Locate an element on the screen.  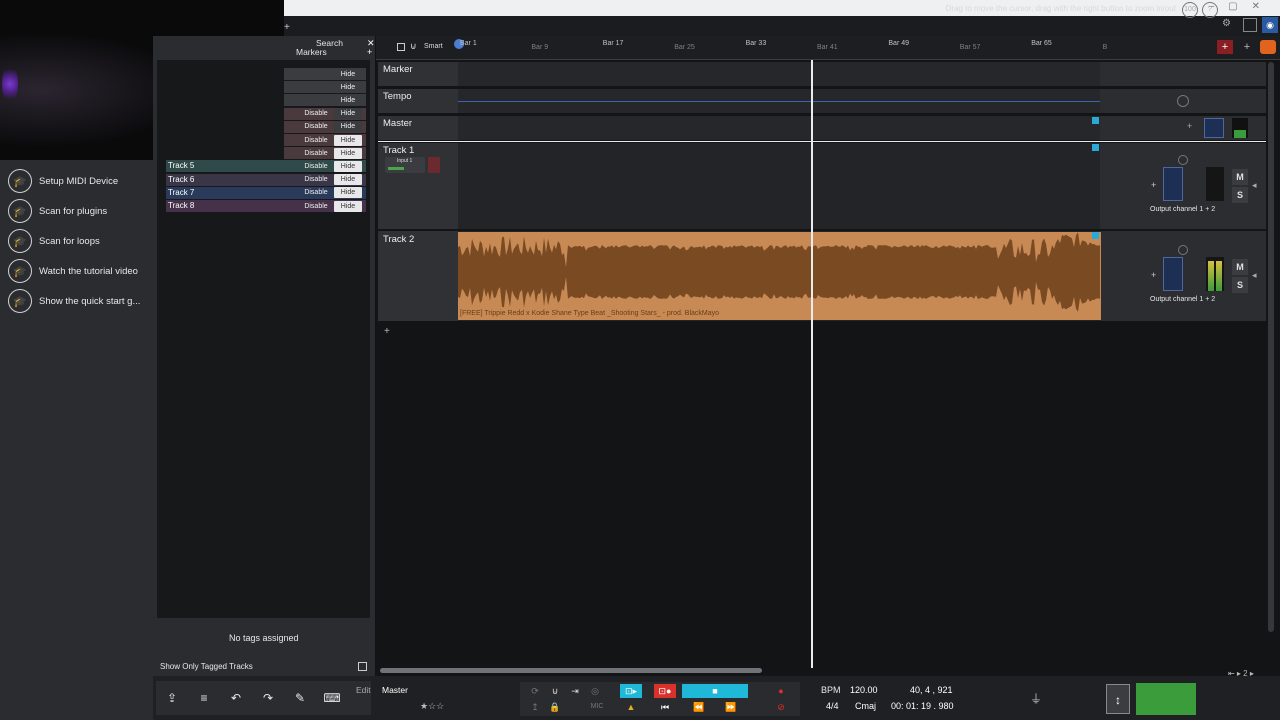
track1-fader is located at coordinates (1173, 184).